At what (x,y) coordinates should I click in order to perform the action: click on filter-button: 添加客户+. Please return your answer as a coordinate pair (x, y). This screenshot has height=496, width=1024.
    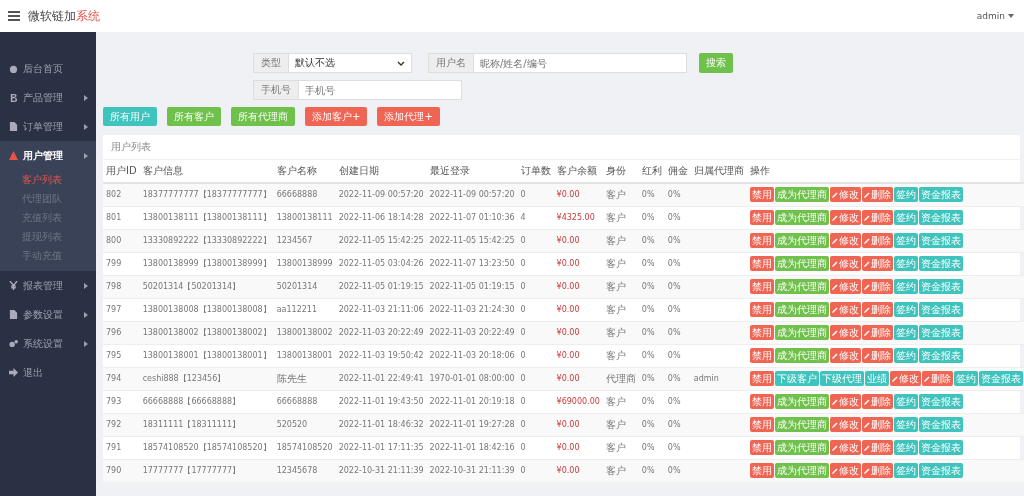
    Looking at the image, I should click on (336, 116).